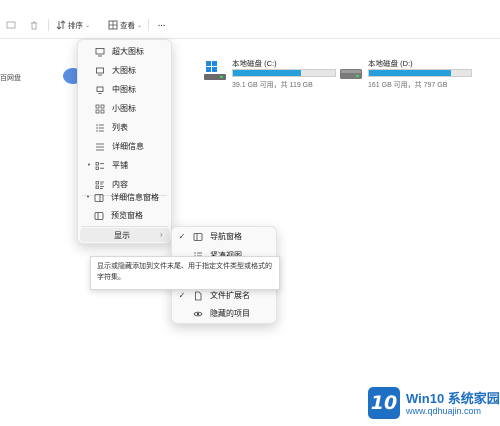 The height and width of the screenshot is (426, 500). I want to click on view-icon, so click(113, 25).